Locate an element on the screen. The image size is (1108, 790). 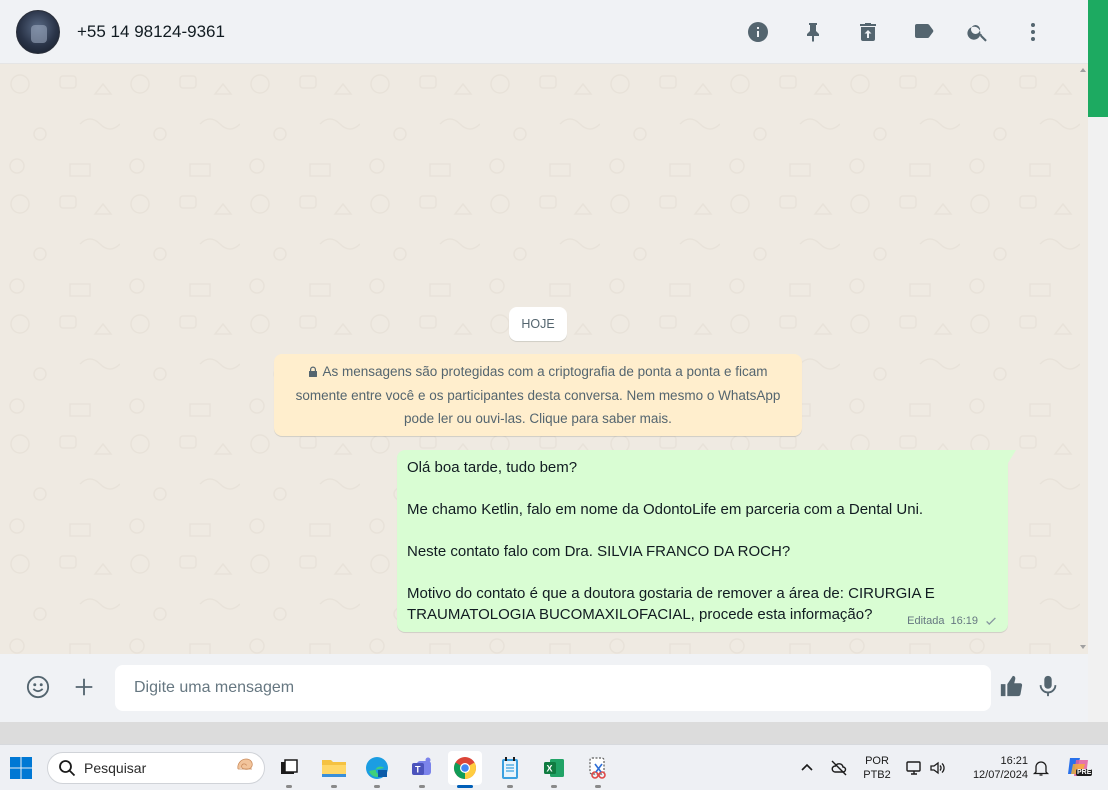
message-composer is located at coordinates (544, 688).